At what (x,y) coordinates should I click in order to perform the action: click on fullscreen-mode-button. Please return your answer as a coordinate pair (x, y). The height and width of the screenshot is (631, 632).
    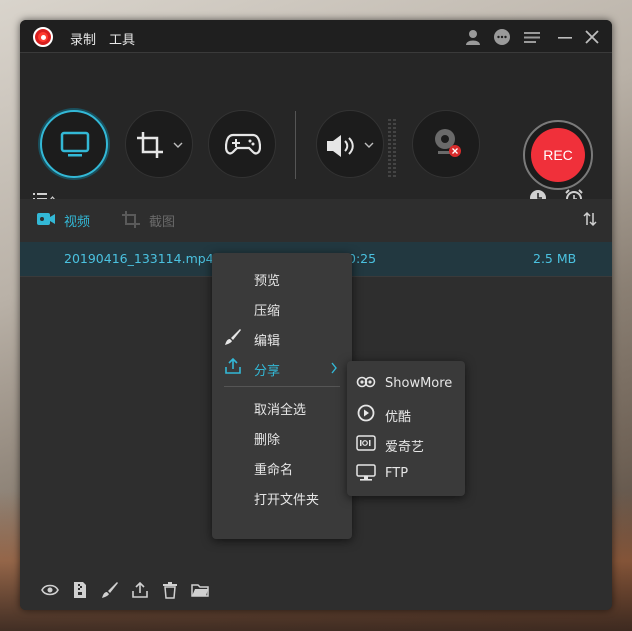
    Looking at the image, I should click on (74, 144).